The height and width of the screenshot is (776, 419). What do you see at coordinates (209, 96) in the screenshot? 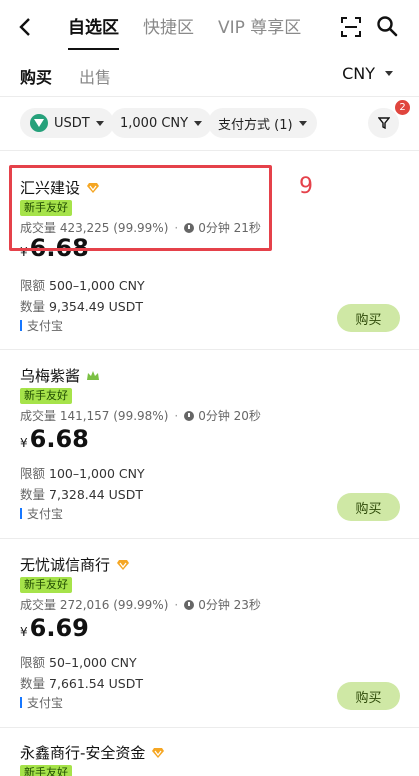
I see `divider` at bounding box center [209, 96].